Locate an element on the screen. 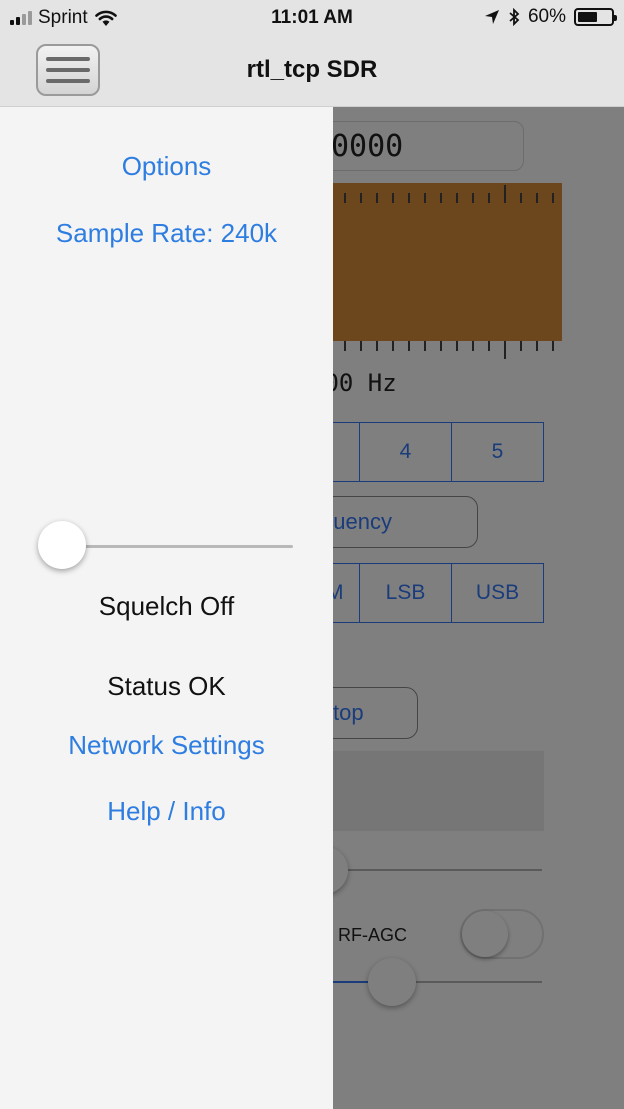 This screenshot has width=624, height=1109. status-right: 60% is located at coordinates (550, 17).